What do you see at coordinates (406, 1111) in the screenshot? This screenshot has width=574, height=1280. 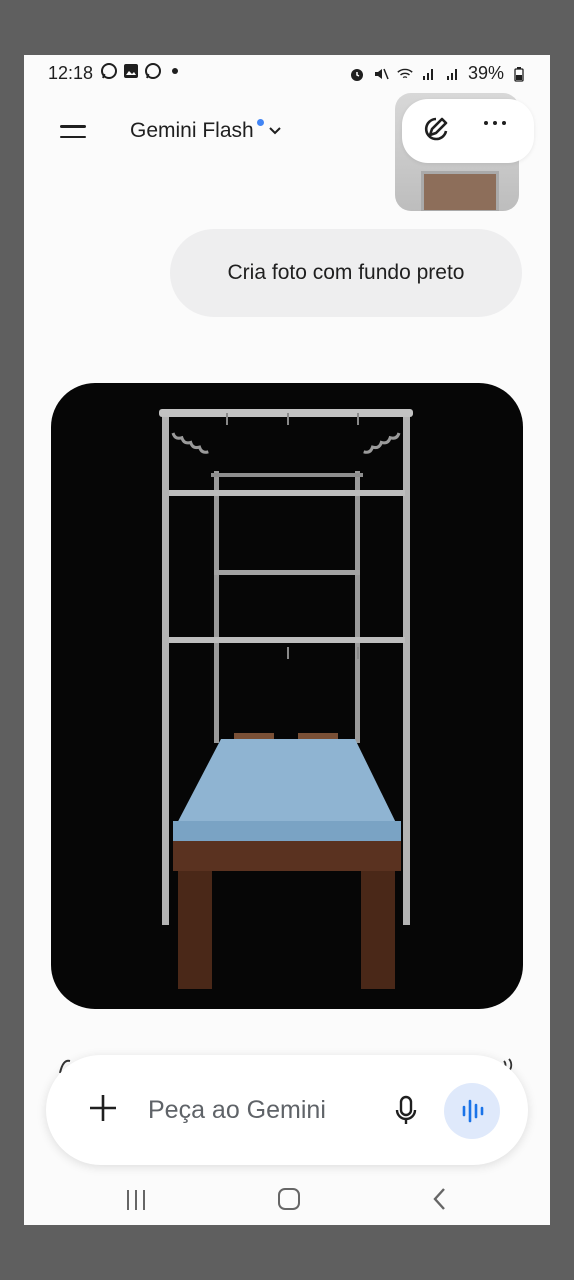 I see `mic-icon` at bounding box center [406, 1111].